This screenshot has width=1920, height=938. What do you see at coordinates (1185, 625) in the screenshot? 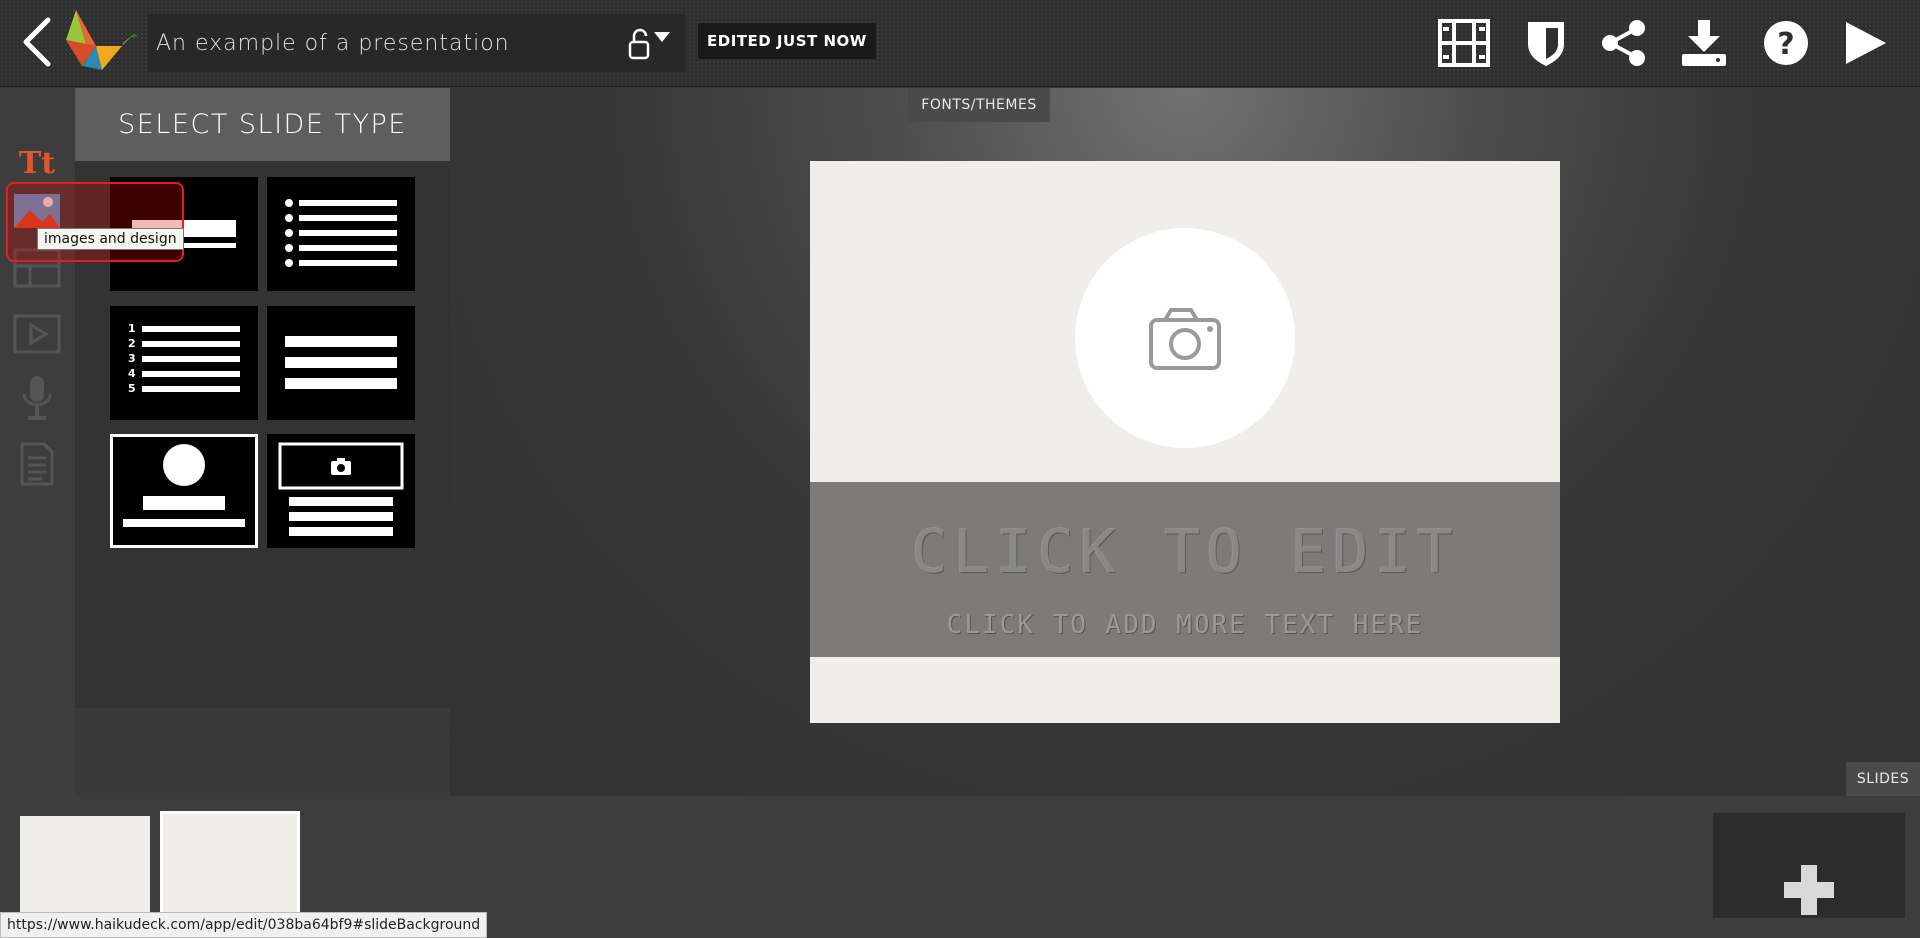
I see `slide-subtitle: CLICK TO ADD MORE TEXT HERE` at bounding box center [1185, 625].